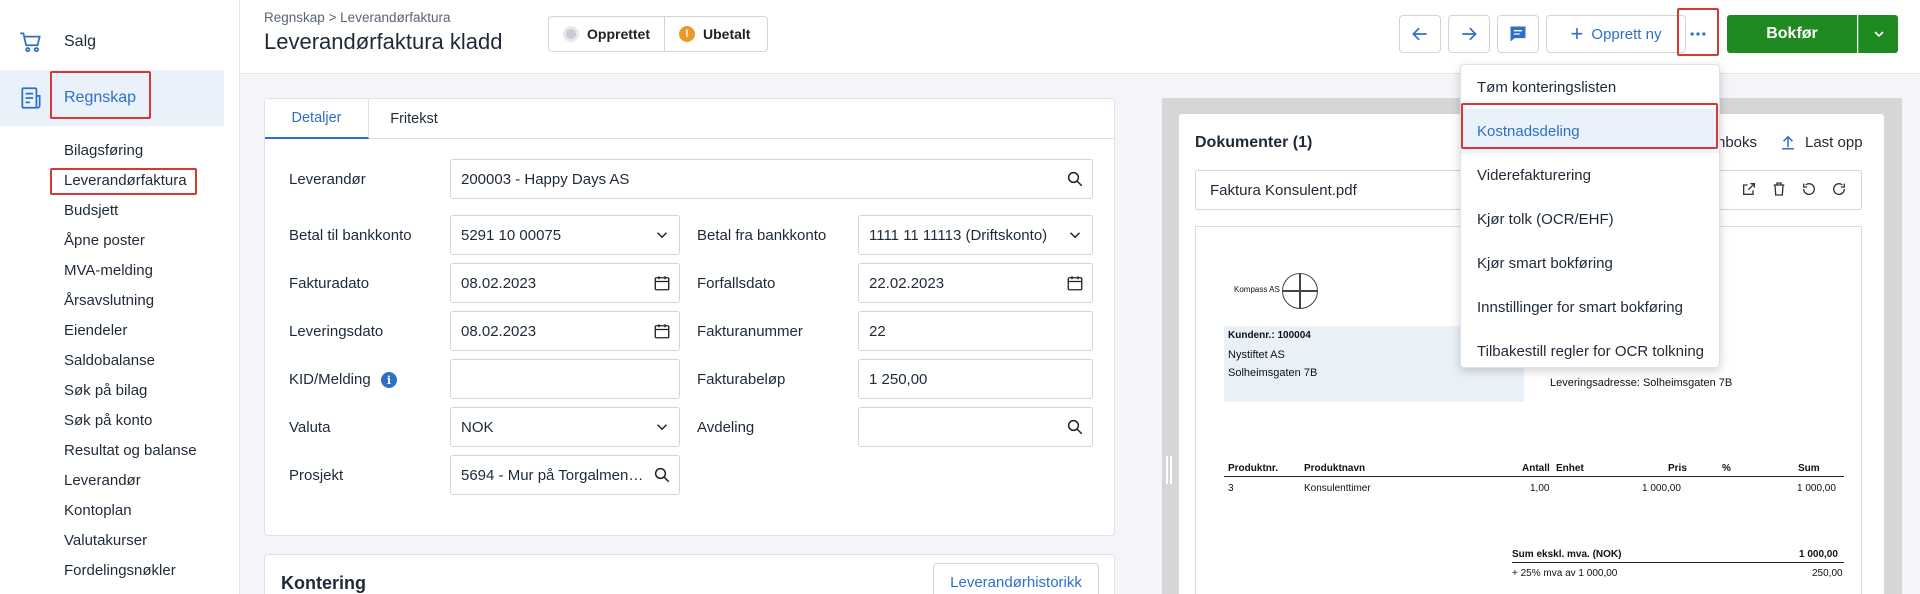 Image resolution: width=1920 pixels, height=594 pixels. Describe the element at coordinates (108, 420) in the screenshot. I see `sidebar-subitem: Søk på konto` at that location.